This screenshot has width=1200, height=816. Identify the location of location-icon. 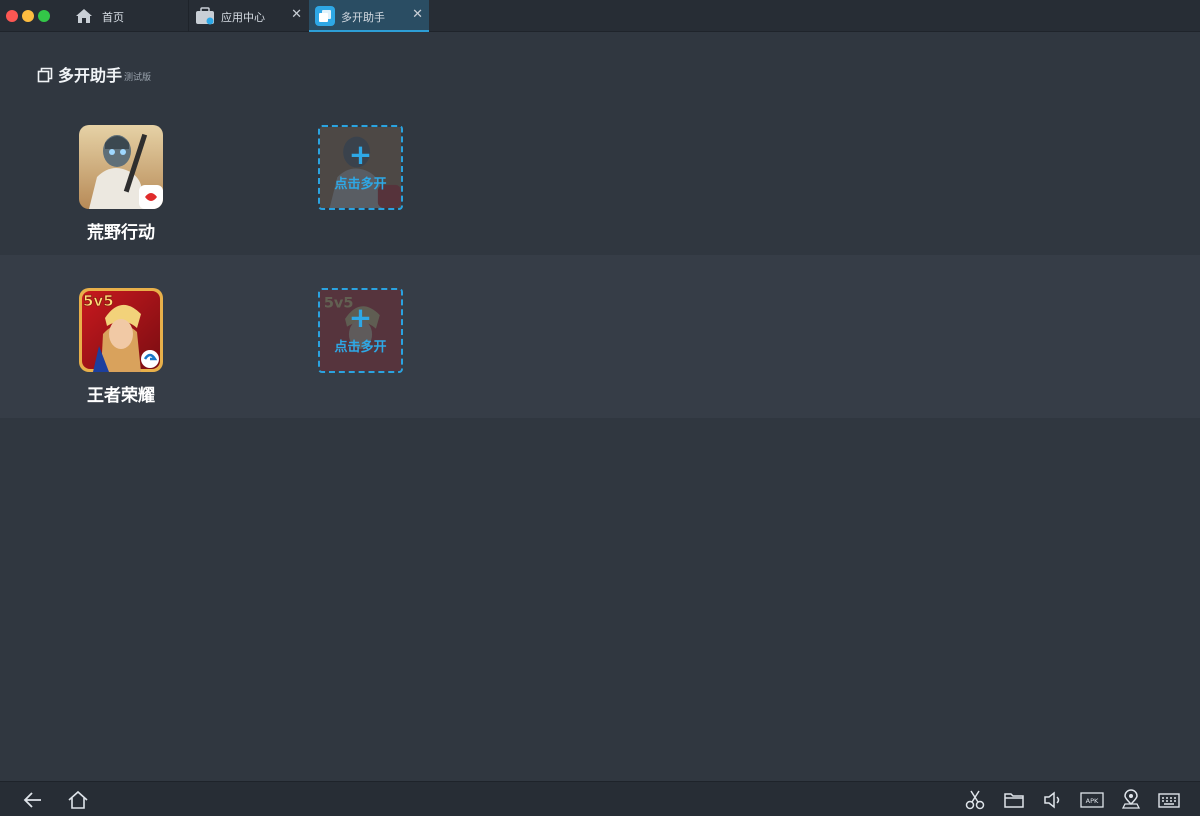
(1131, 800).